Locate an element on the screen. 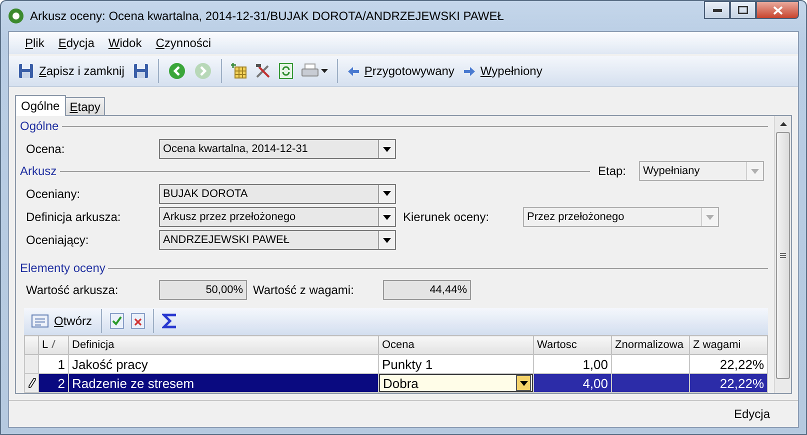 This screenshot has width=807, height=435. section-title: Ogólne is located at coordinates (39, 126).